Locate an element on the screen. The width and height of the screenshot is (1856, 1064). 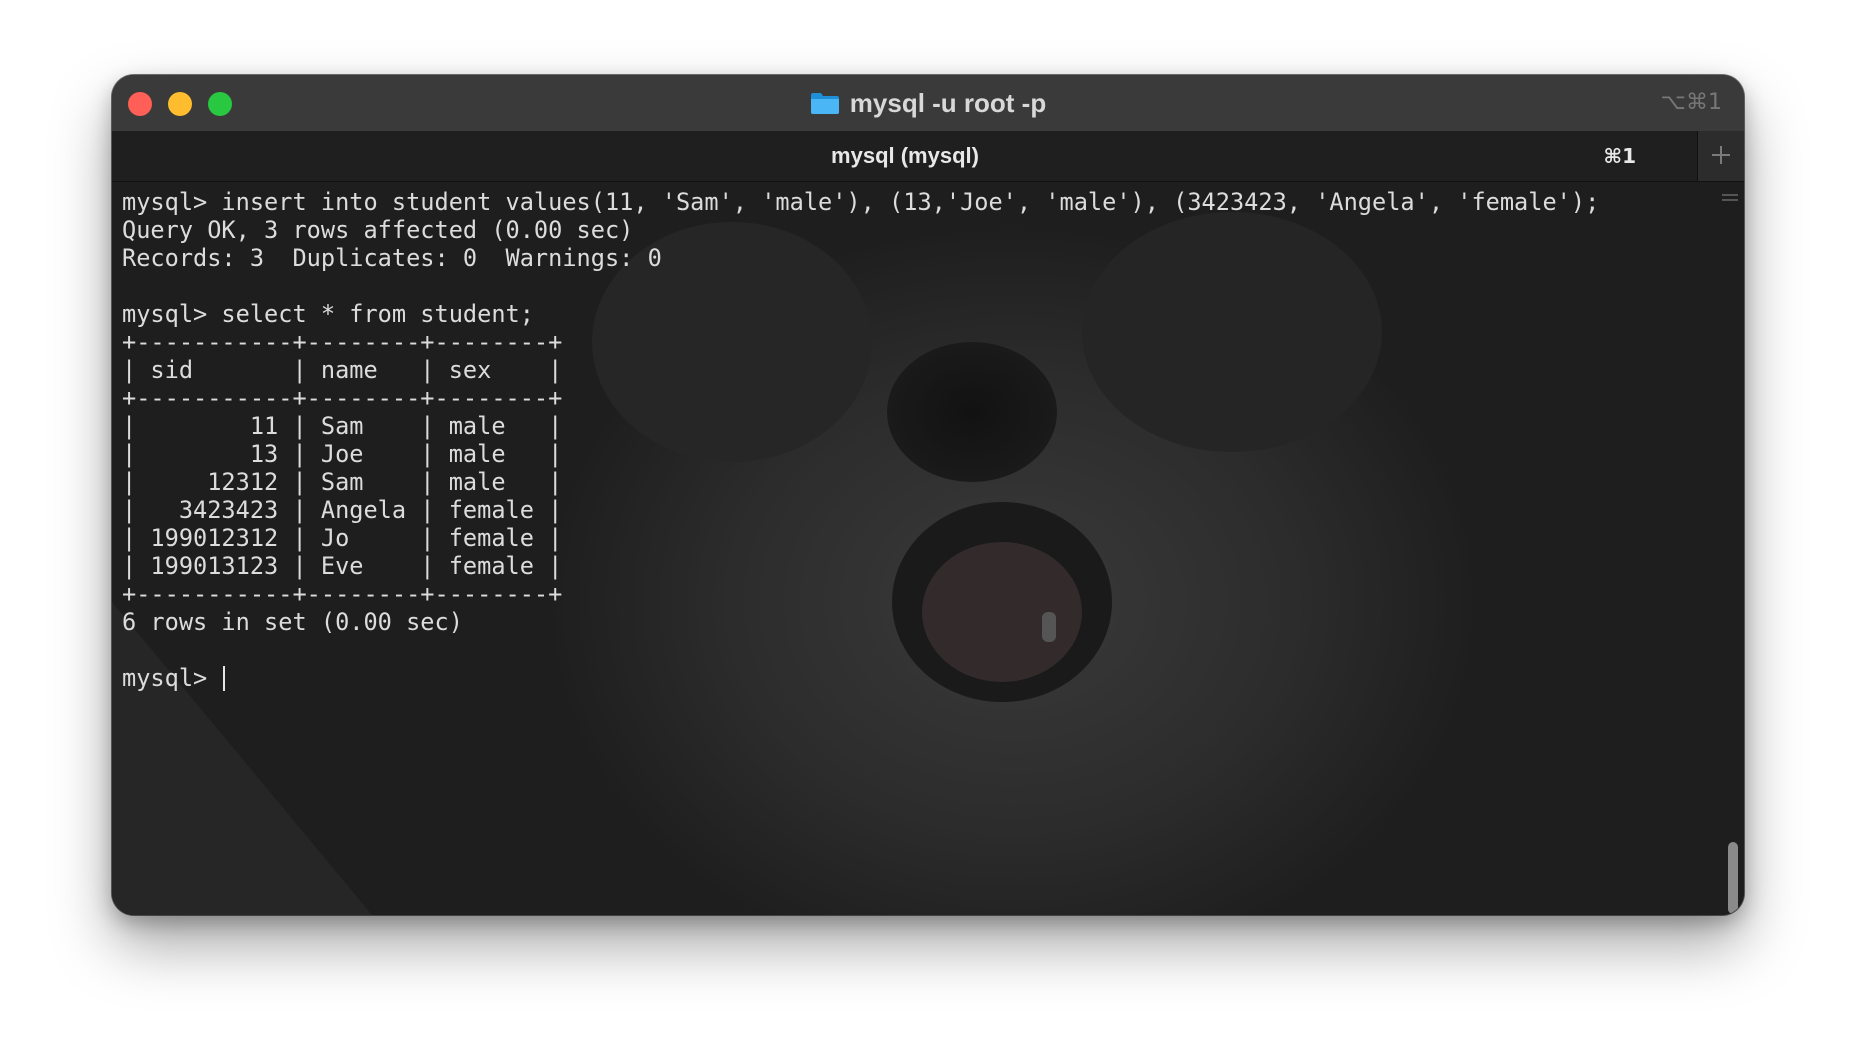
terminal-line: Records: 3 Duplicates: 0 Warnings: 0 is located at coordinates (392, 258).